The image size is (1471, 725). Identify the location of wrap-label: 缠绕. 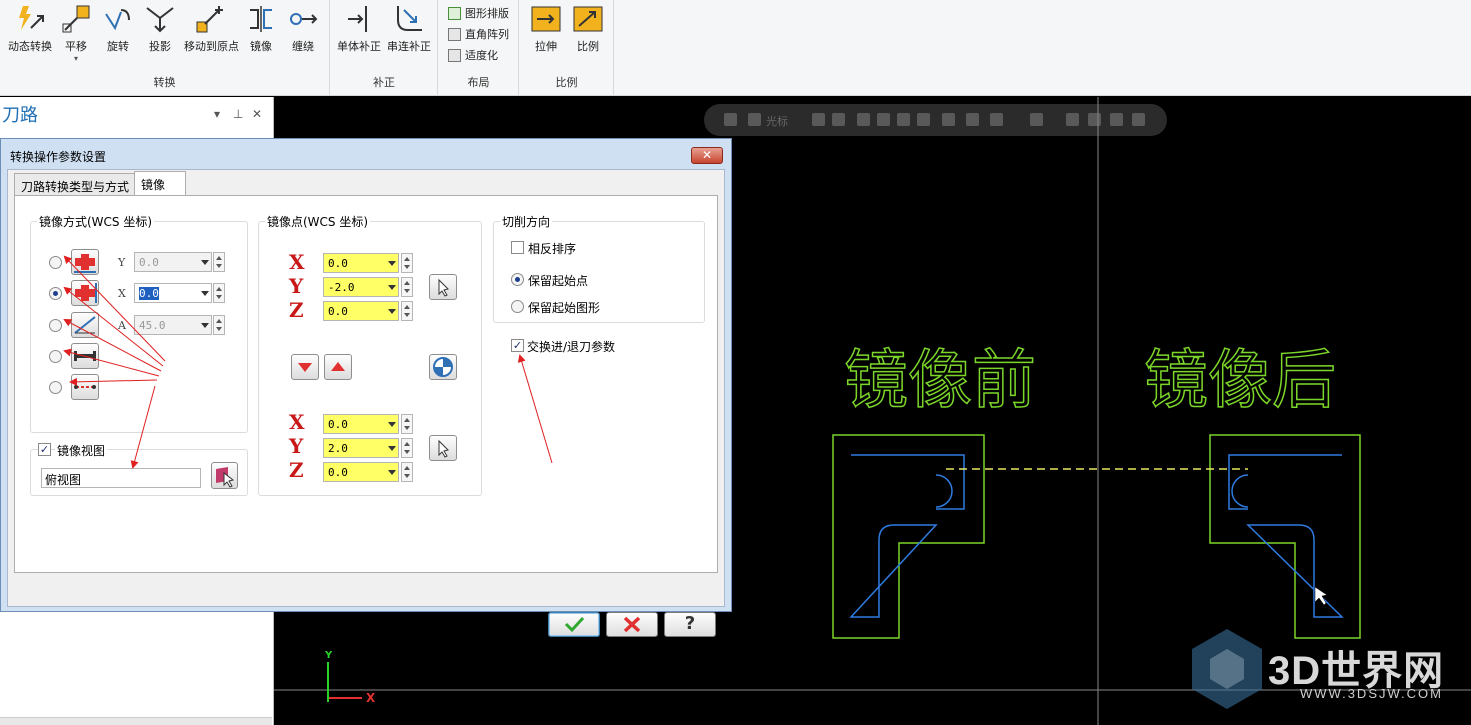
(303, 46).